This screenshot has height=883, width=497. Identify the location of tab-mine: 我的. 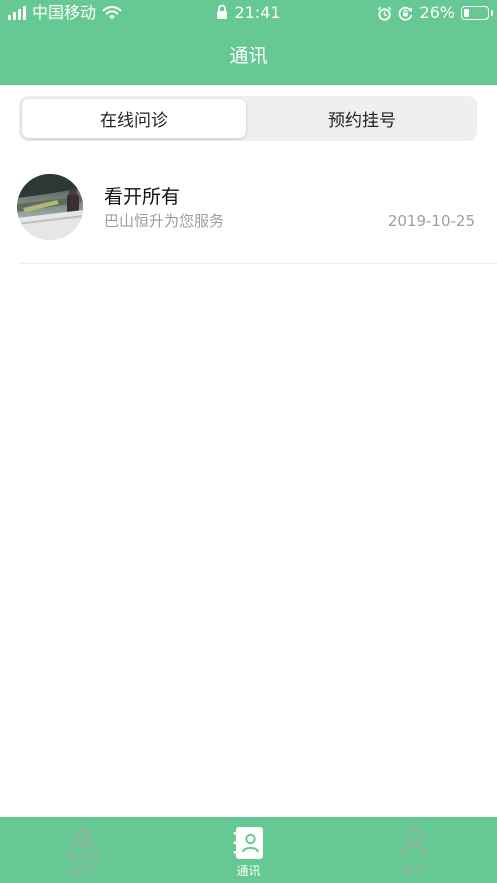
(414, 850).